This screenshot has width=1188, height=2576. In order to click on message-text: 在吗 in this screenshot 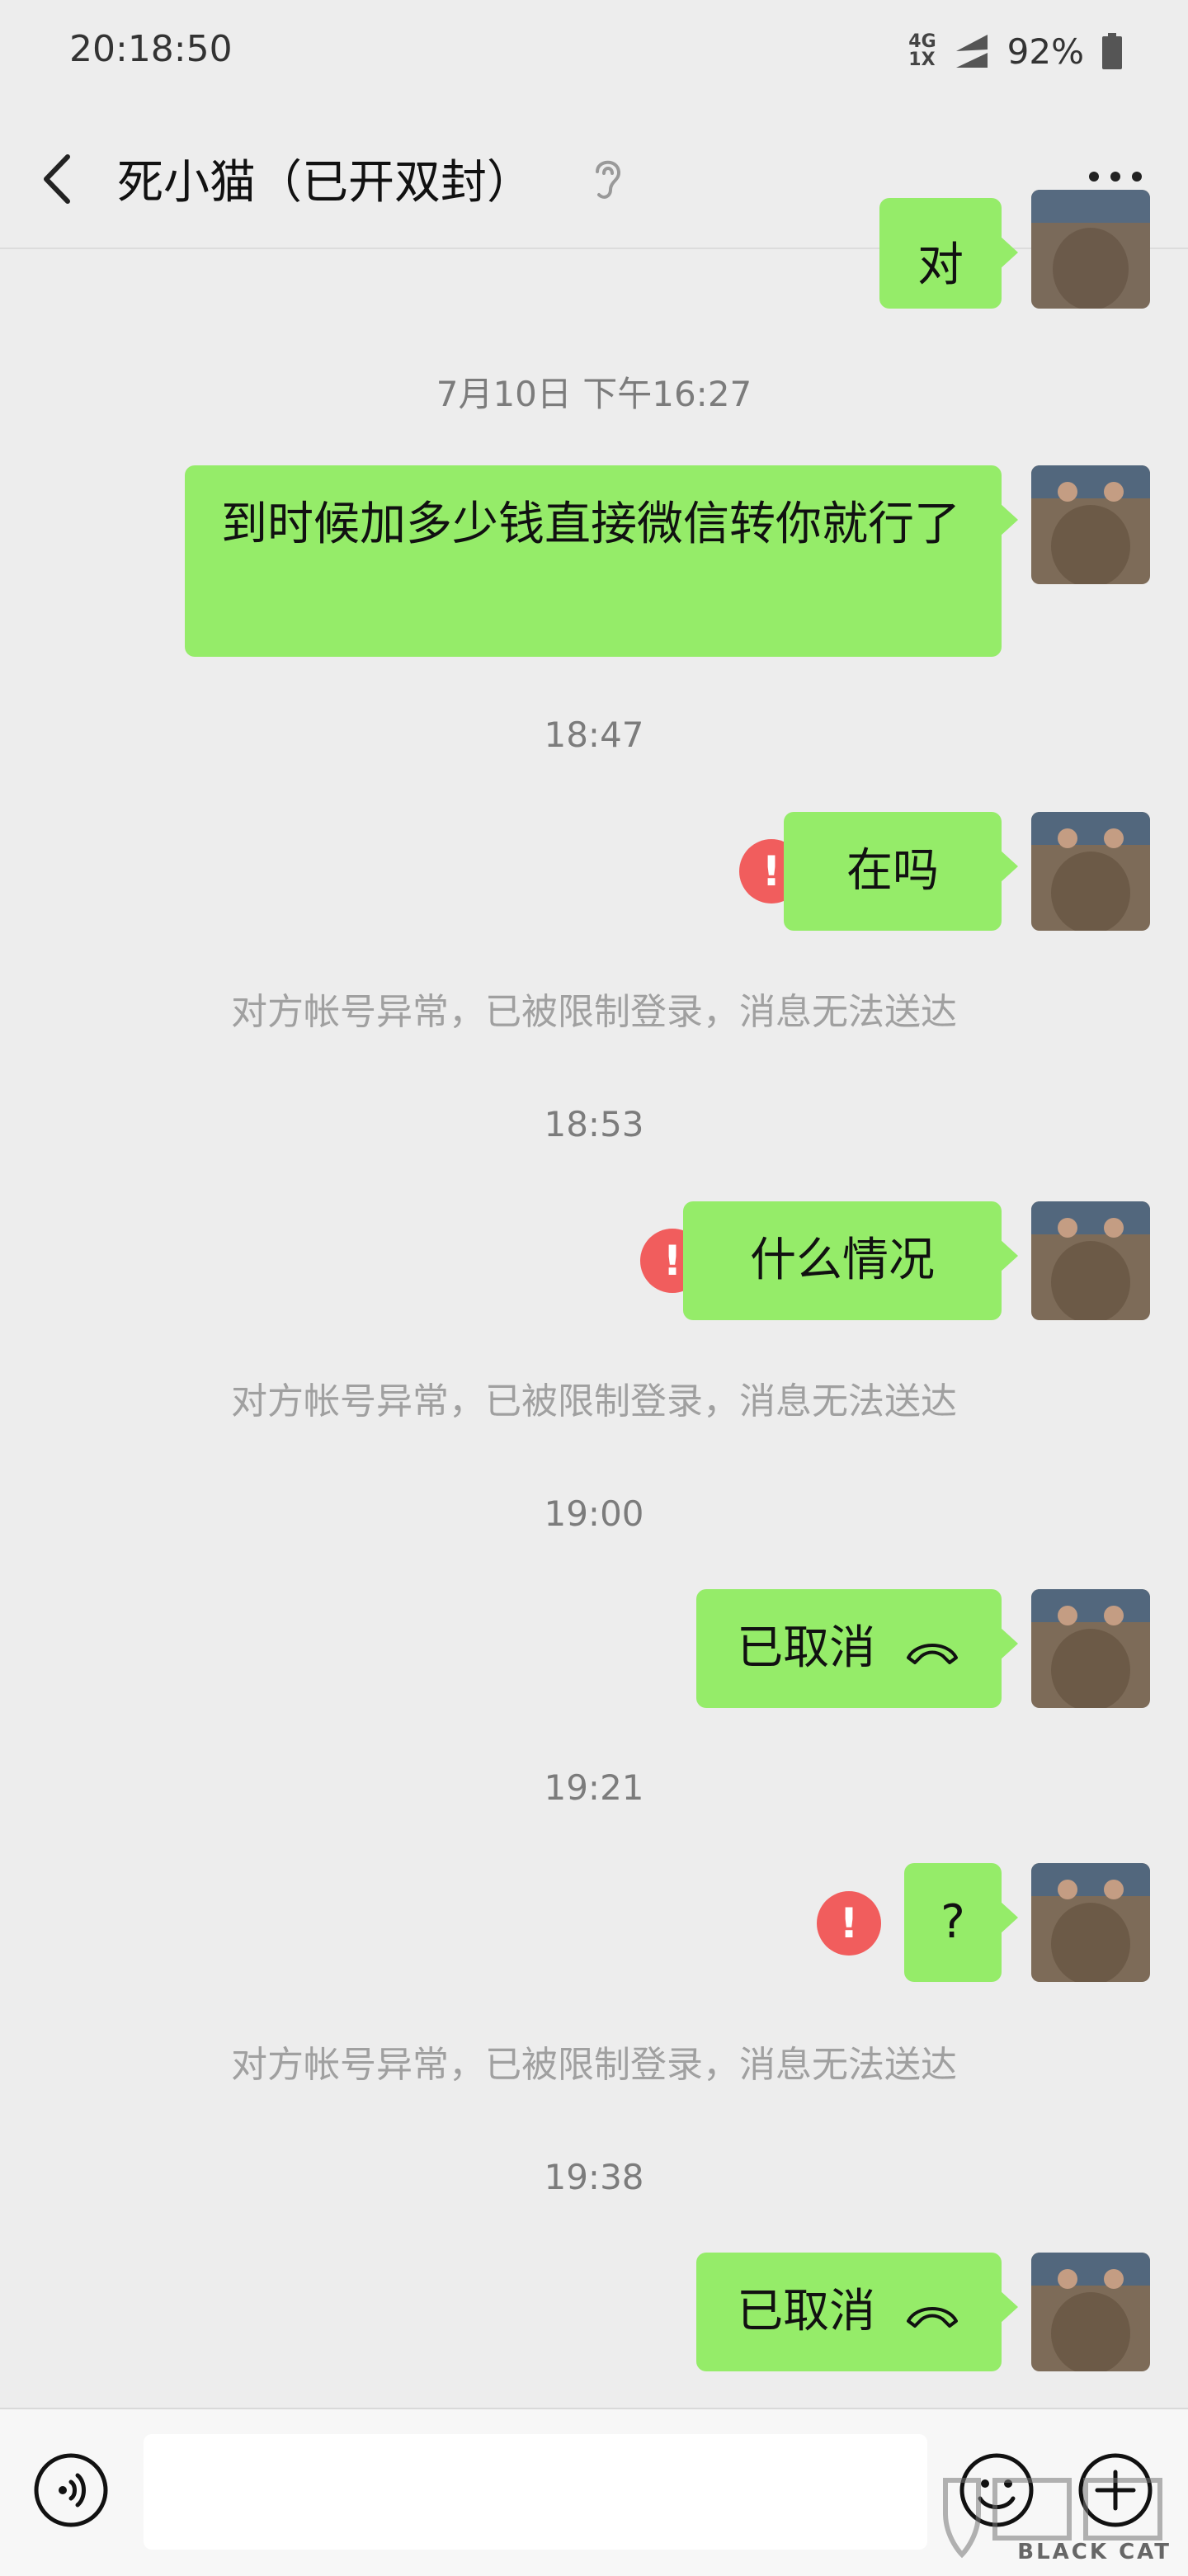, I will do `click(892, 871)`.